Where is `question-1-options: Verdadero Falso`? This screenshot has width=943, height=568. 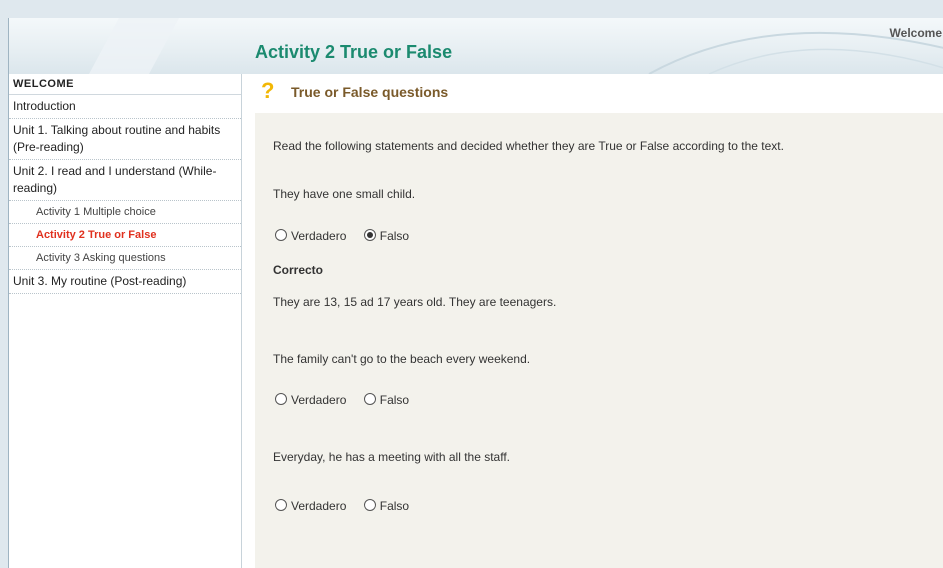
question-1-options: Verdadero Falso is located at coordinates (349, 236).